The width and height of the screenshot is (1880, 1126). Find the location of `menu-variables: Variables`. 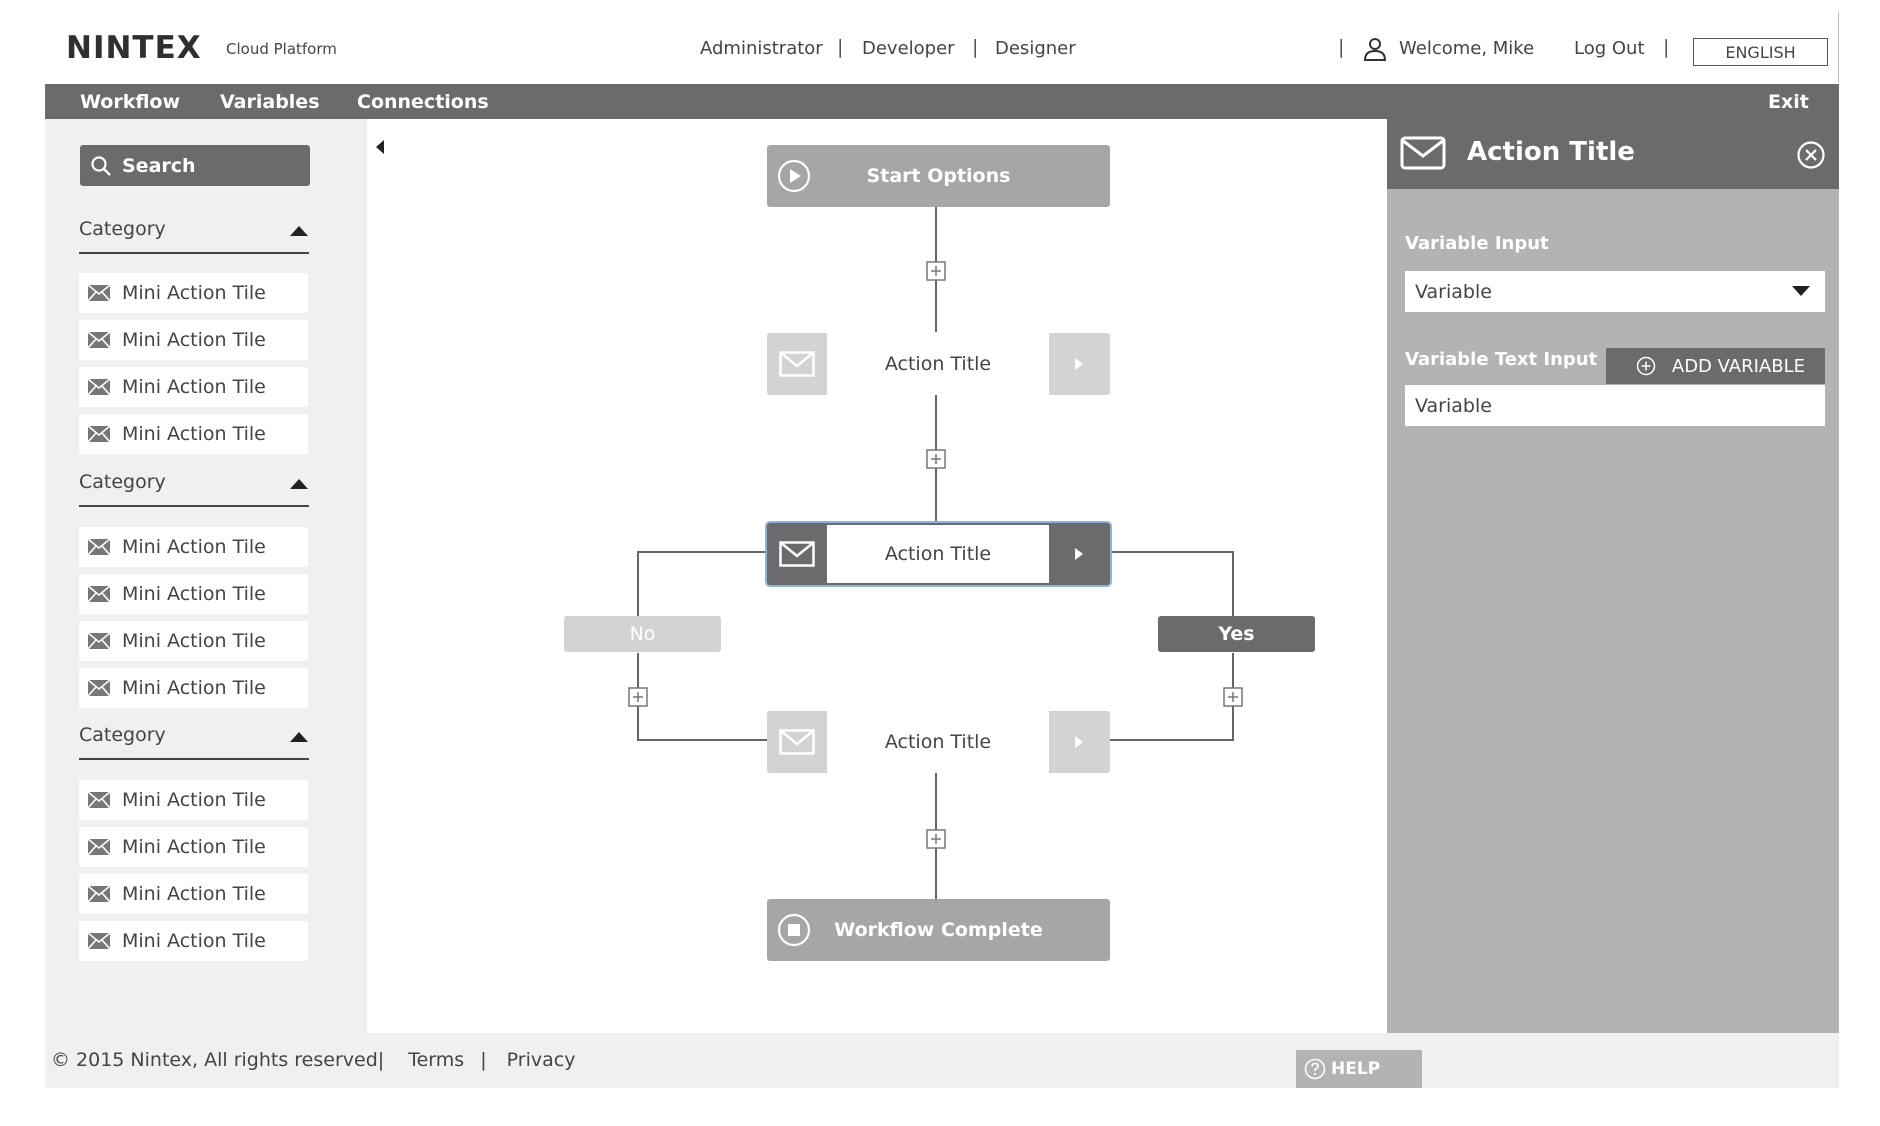

menu-variables: Variables is located at coordinates (270, 102).